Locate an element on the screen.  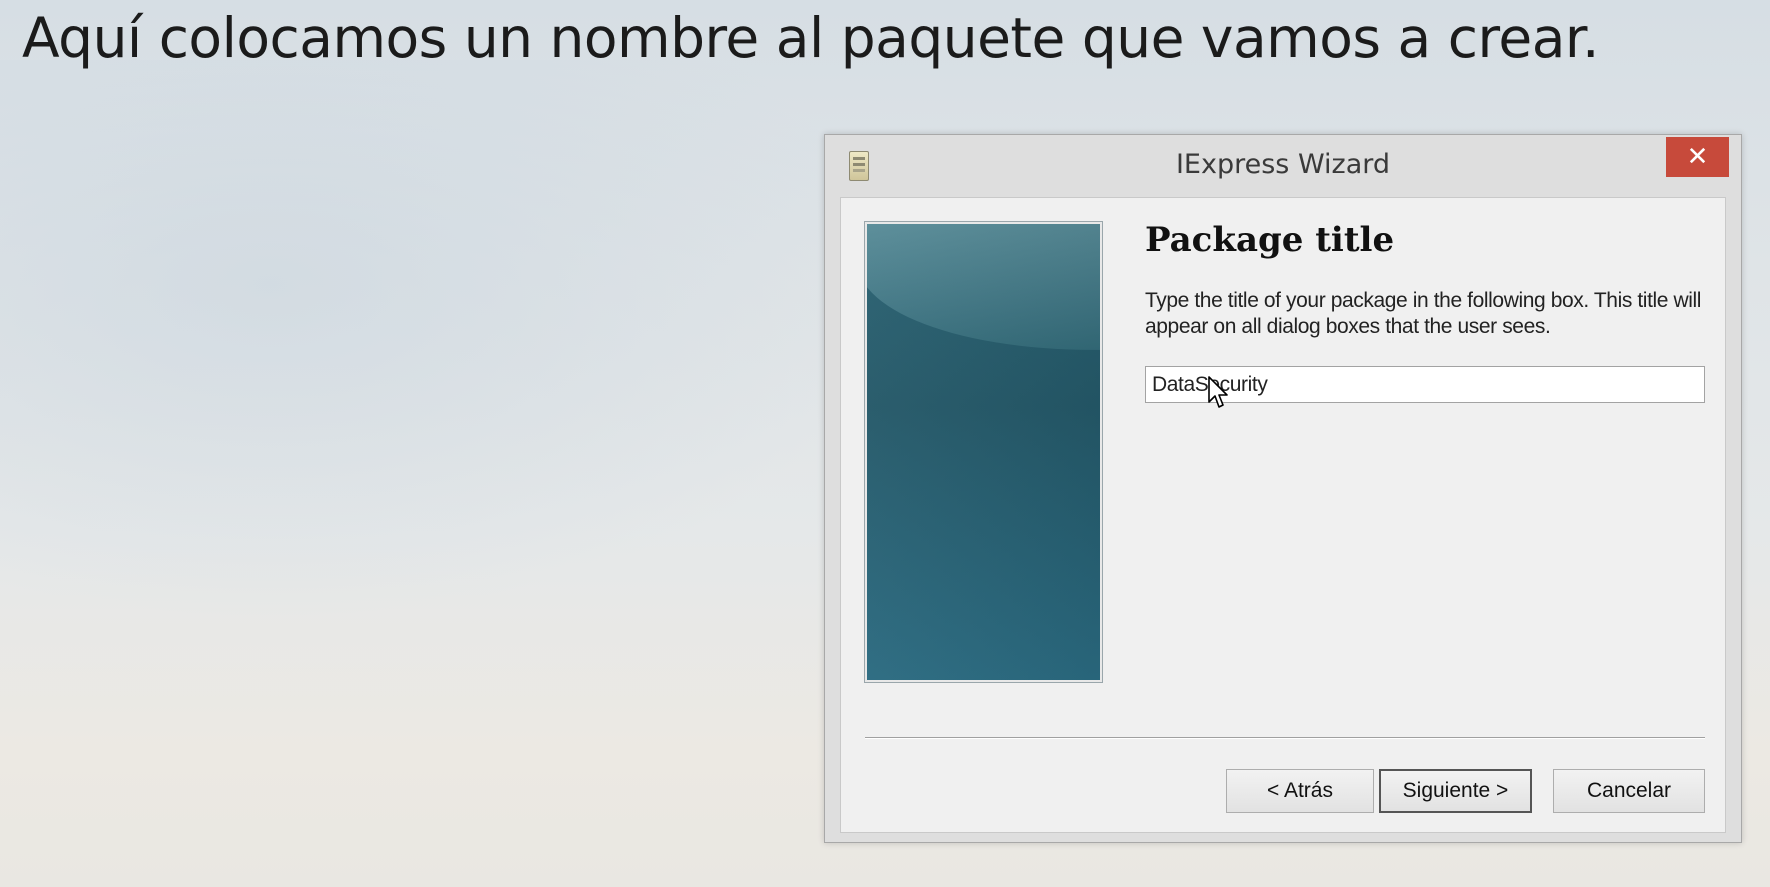
close-icon: ✕ is located at coordinates (1697, 157).